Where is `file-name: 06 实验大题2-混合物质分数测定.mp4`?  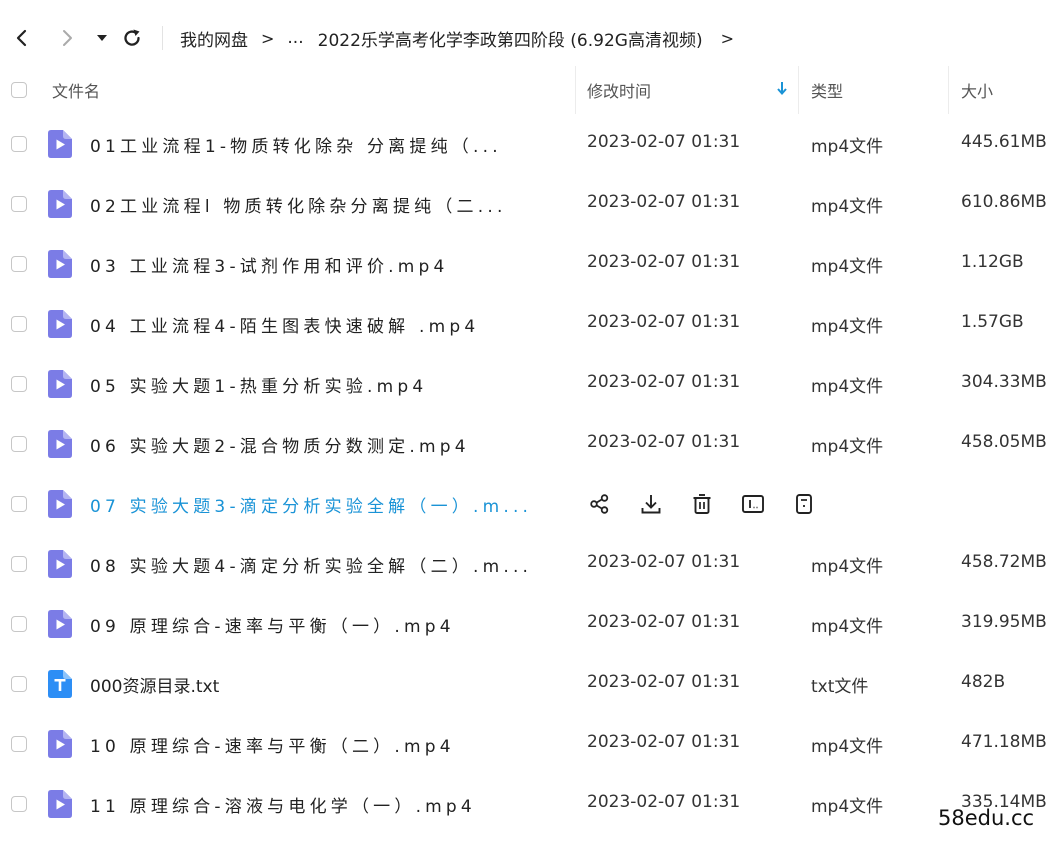 file-name: 06 实验大题2-混合物质分数测定.mp4 is located at coordinates (325, 444).